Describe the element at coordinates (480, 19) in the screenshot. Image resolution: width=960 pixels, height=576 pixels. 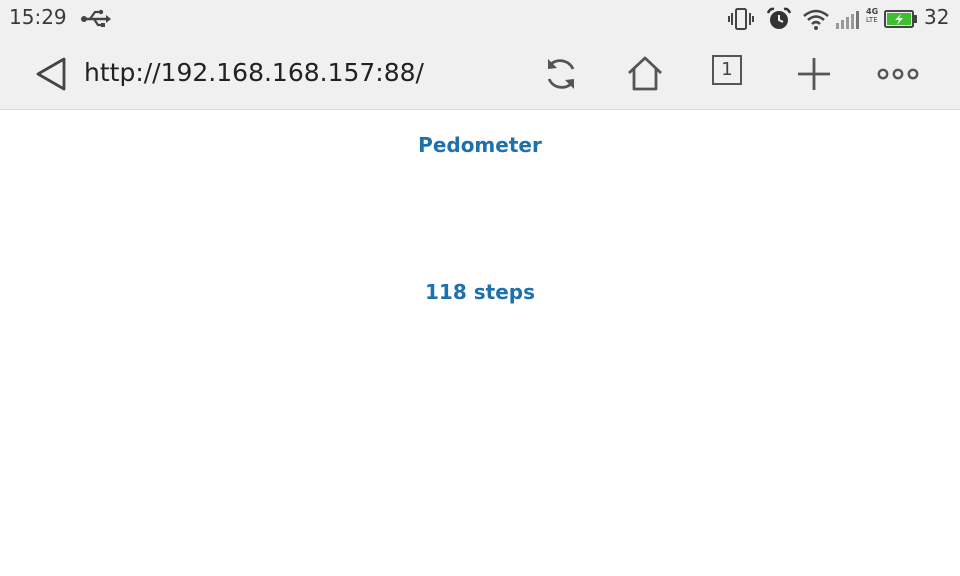
I see `status-bar: 15:29 4G LTE 32` at that location.